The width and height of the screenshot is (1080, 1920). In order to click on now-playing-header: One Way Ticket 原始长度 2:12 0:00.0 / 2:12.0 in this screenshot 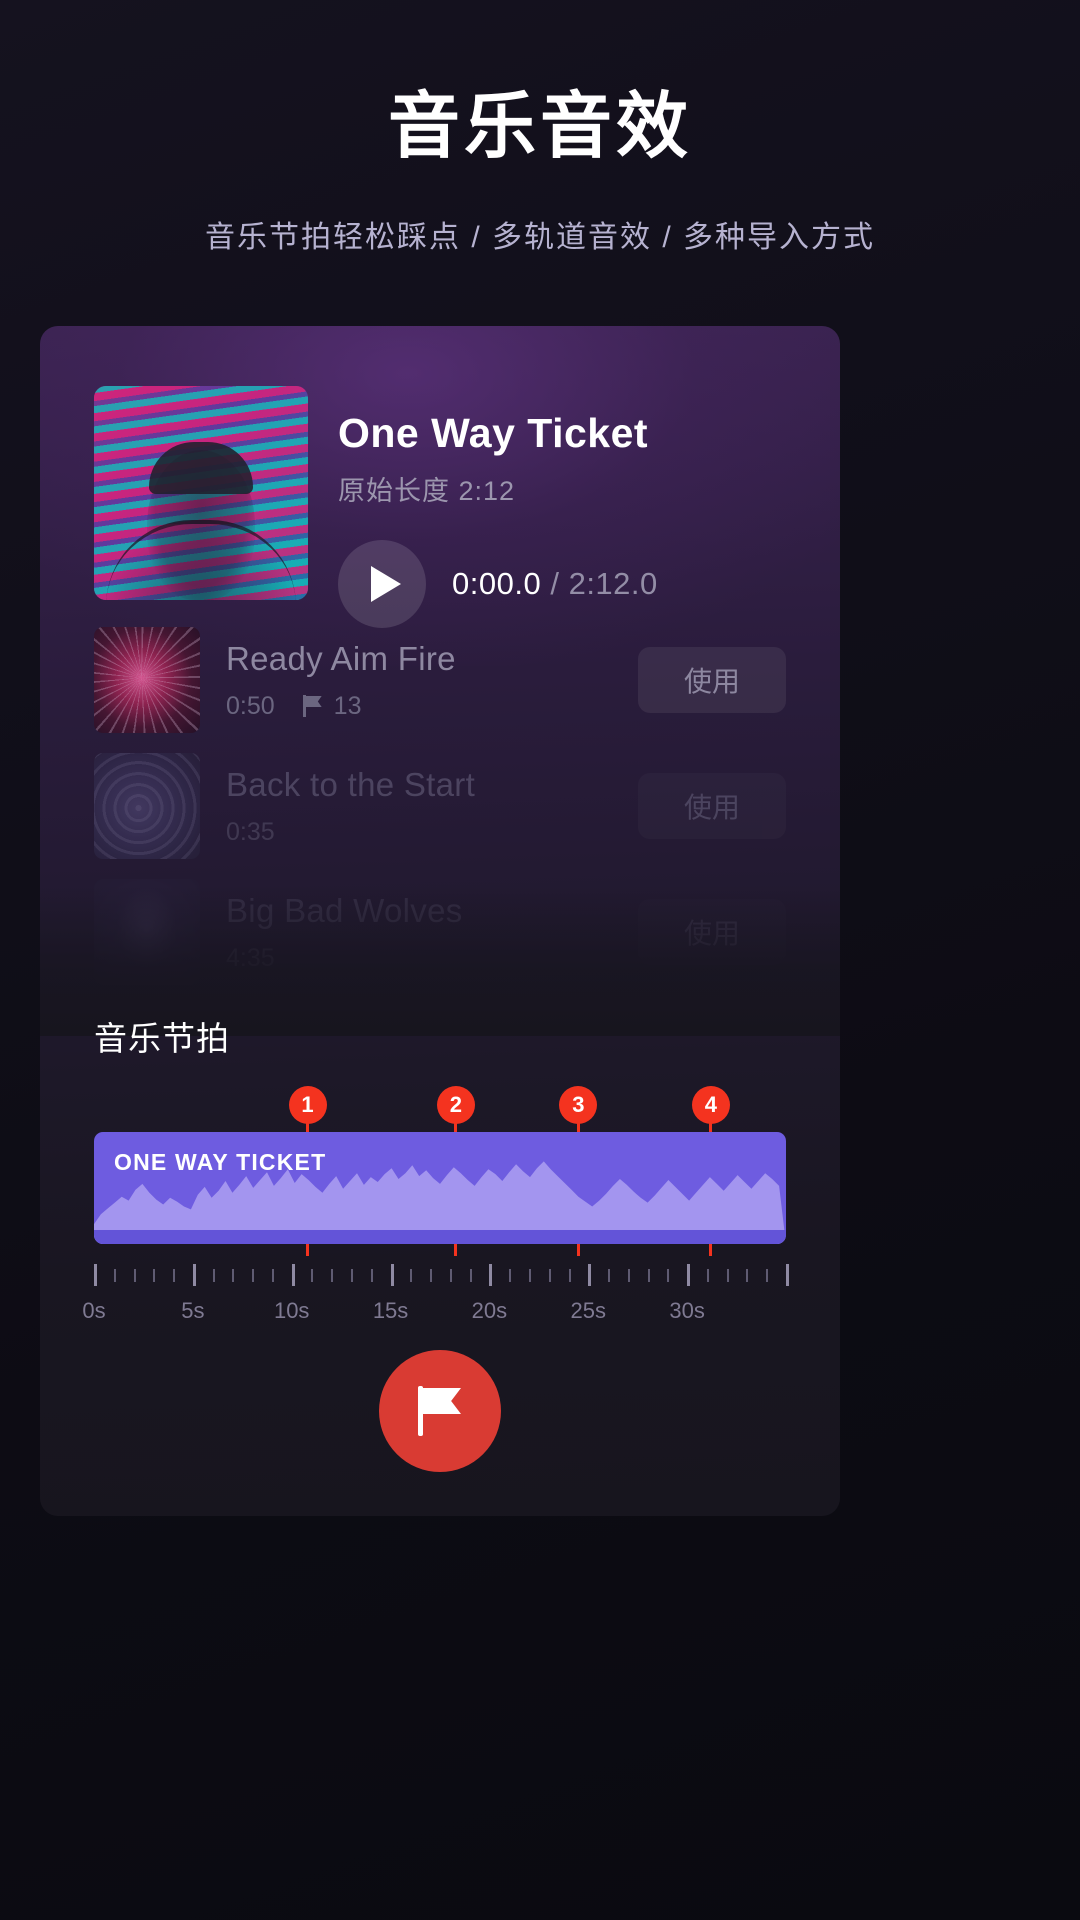, I will do `click(376, 507)`.